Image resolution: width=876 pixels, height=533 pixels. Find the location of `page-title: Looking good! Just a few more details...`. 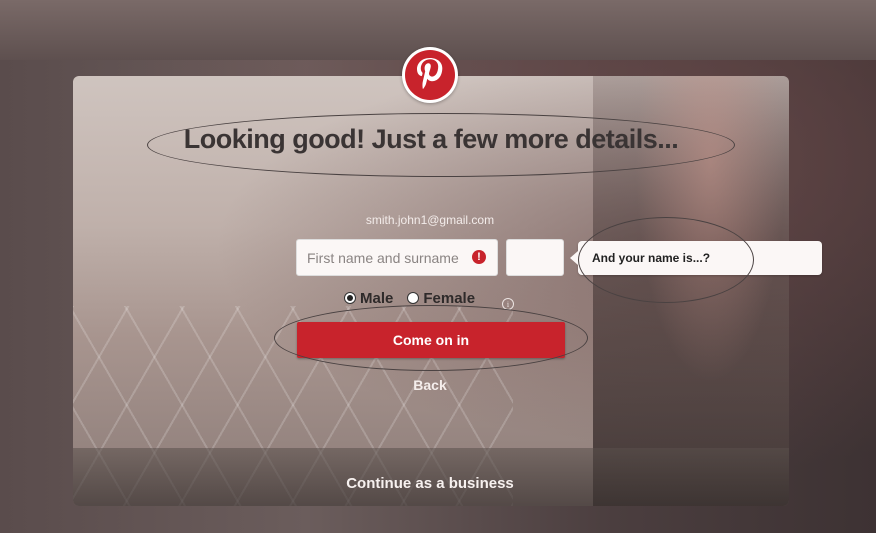

page-title: Looking good! Just a few more details... is located at coordinates (431, 139).